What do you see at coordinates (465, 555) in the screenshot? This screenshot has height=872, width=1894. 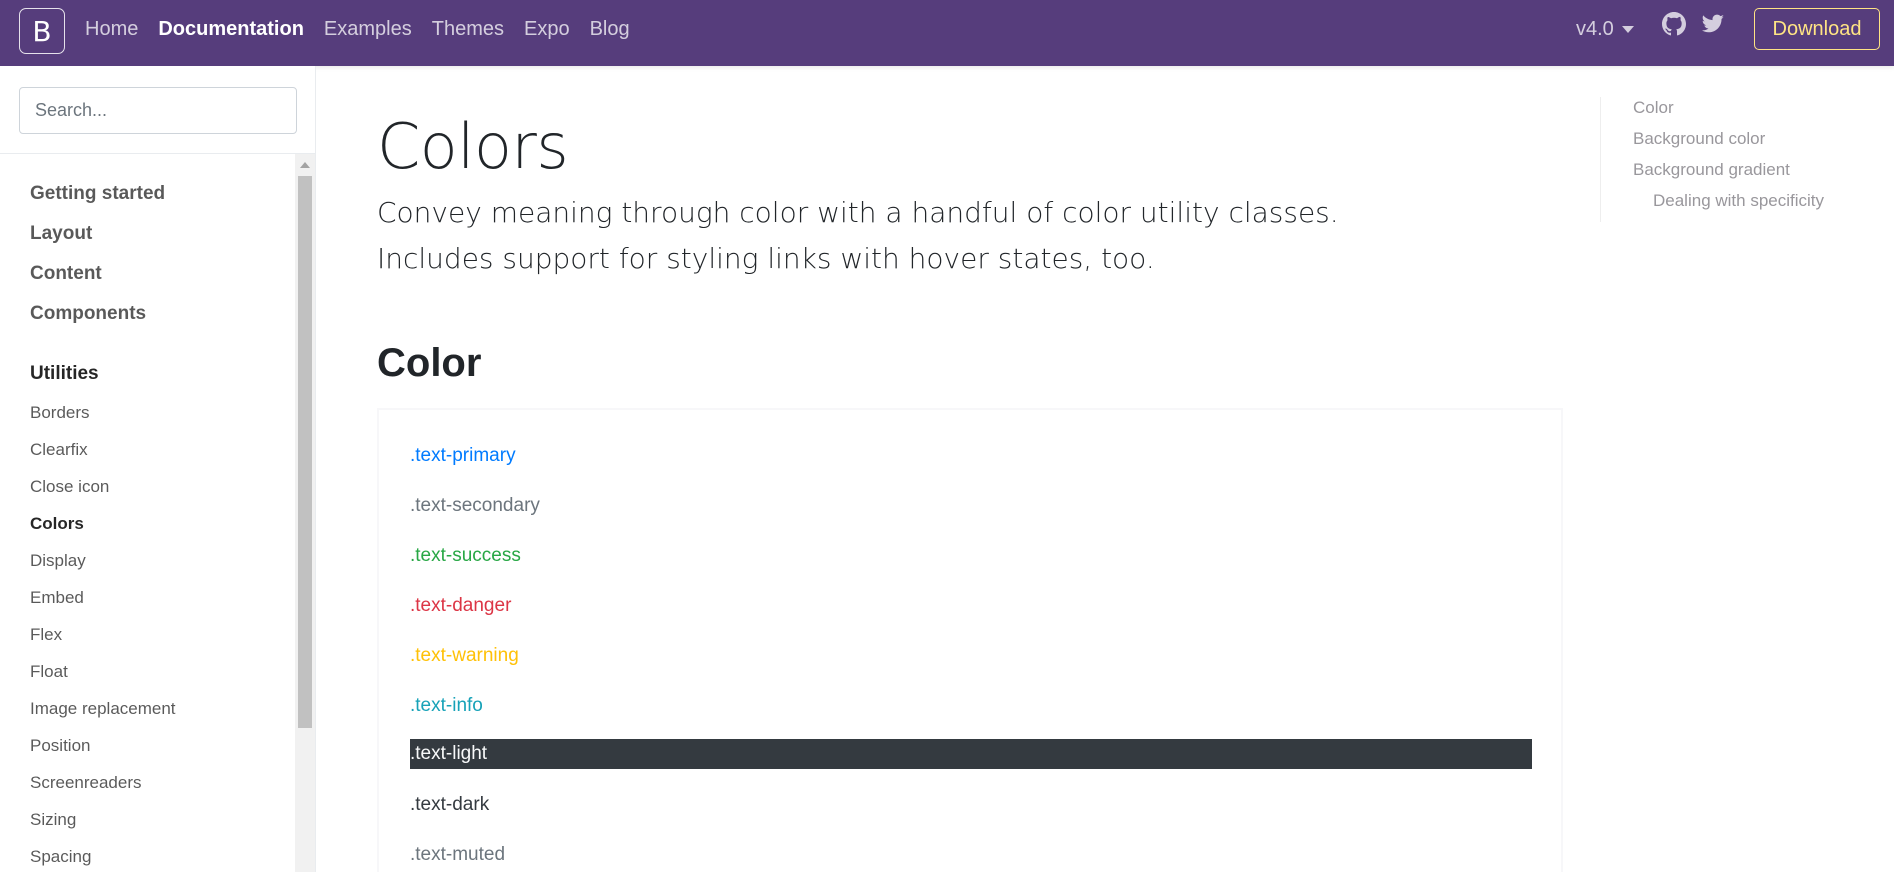 I see `swatch-text-success: .text-success` at bounding box center [465, 555].